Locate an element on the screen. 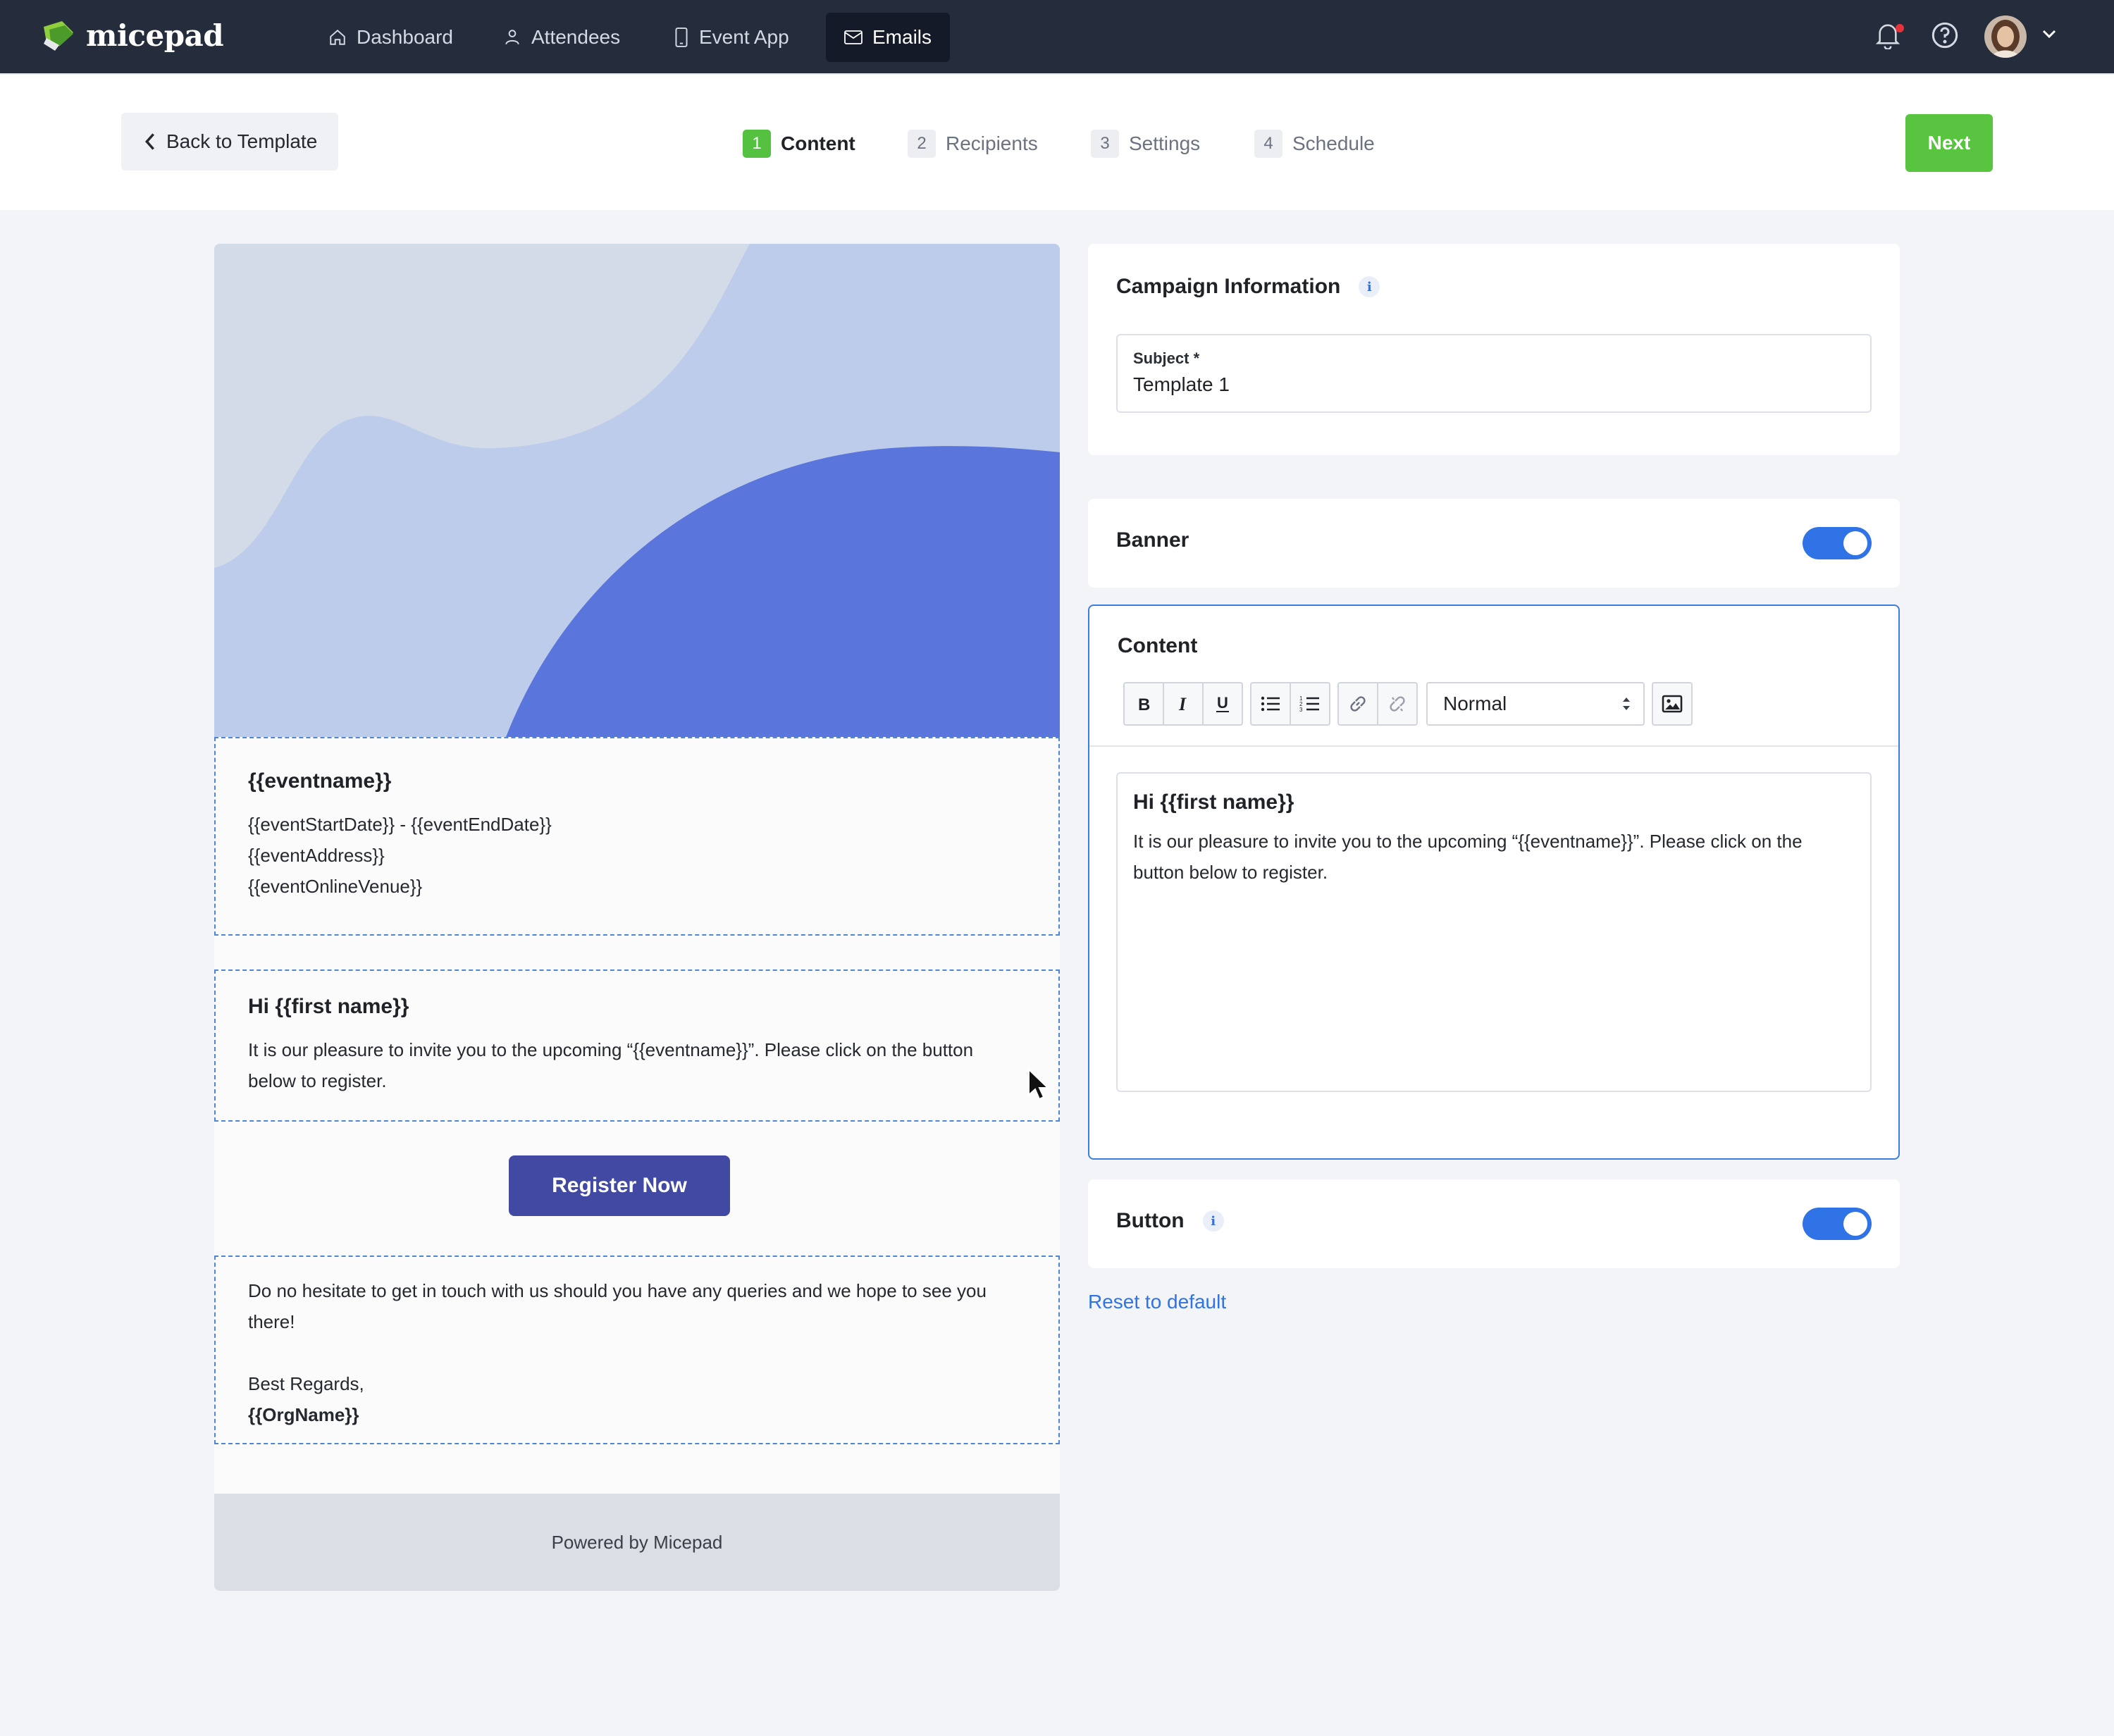 This screenshot has height=1736, width=2114. button-section-title: Button is located at coordinates (1150, 1221).